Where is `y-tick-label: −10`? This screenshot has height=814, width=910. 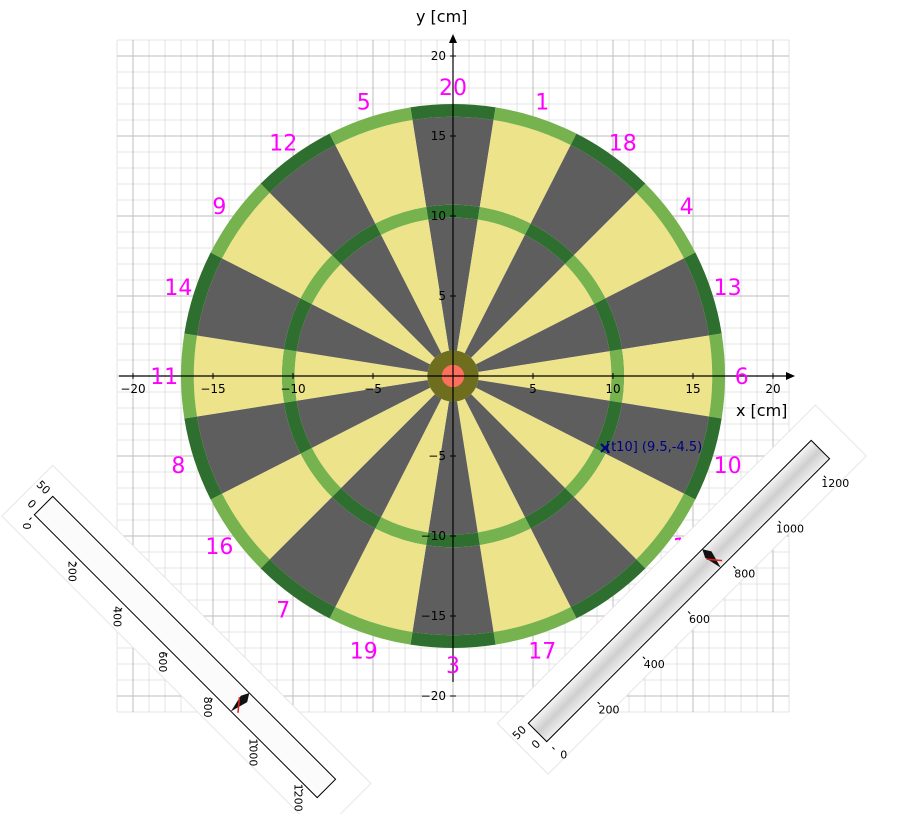
y-tick-label: −10 is located at coordinates (433, 536).